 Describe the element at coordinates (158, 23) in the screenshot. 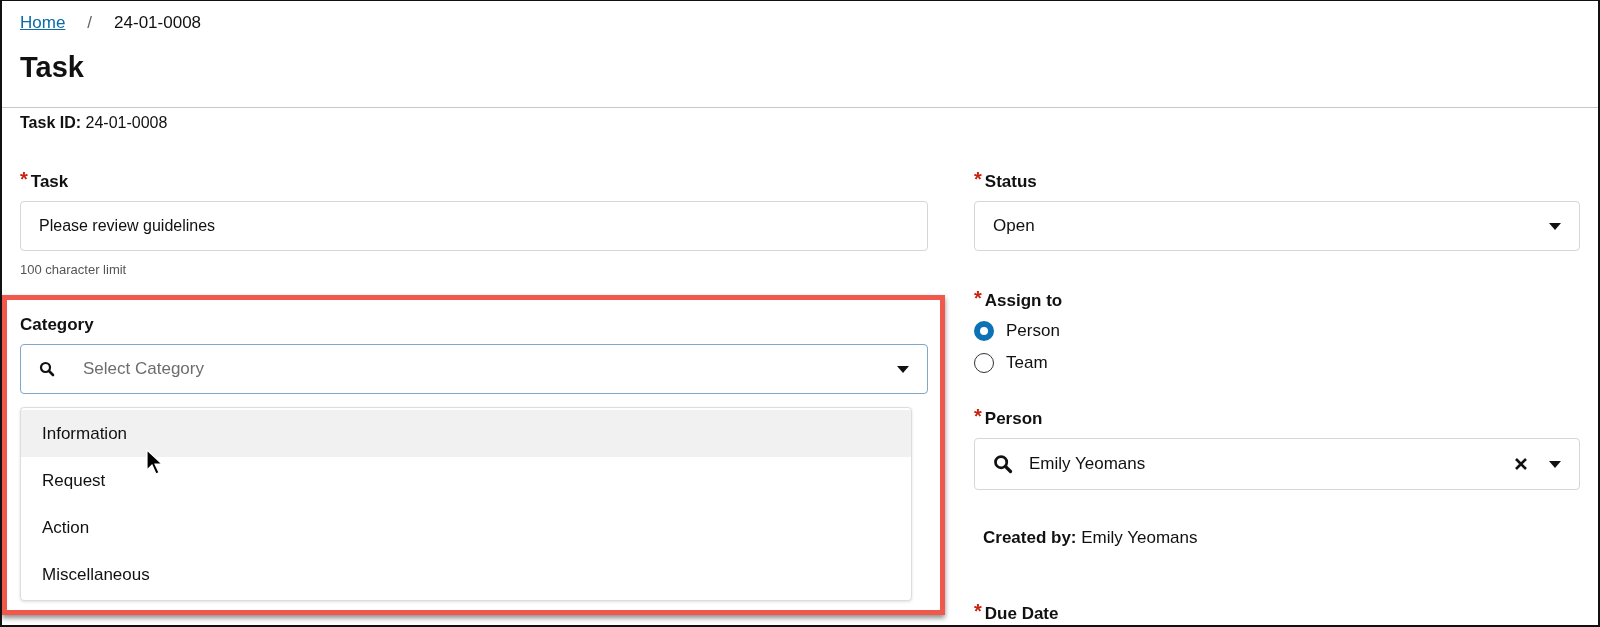

I see `breadcrumb-current: 24-01-0008` at that location.